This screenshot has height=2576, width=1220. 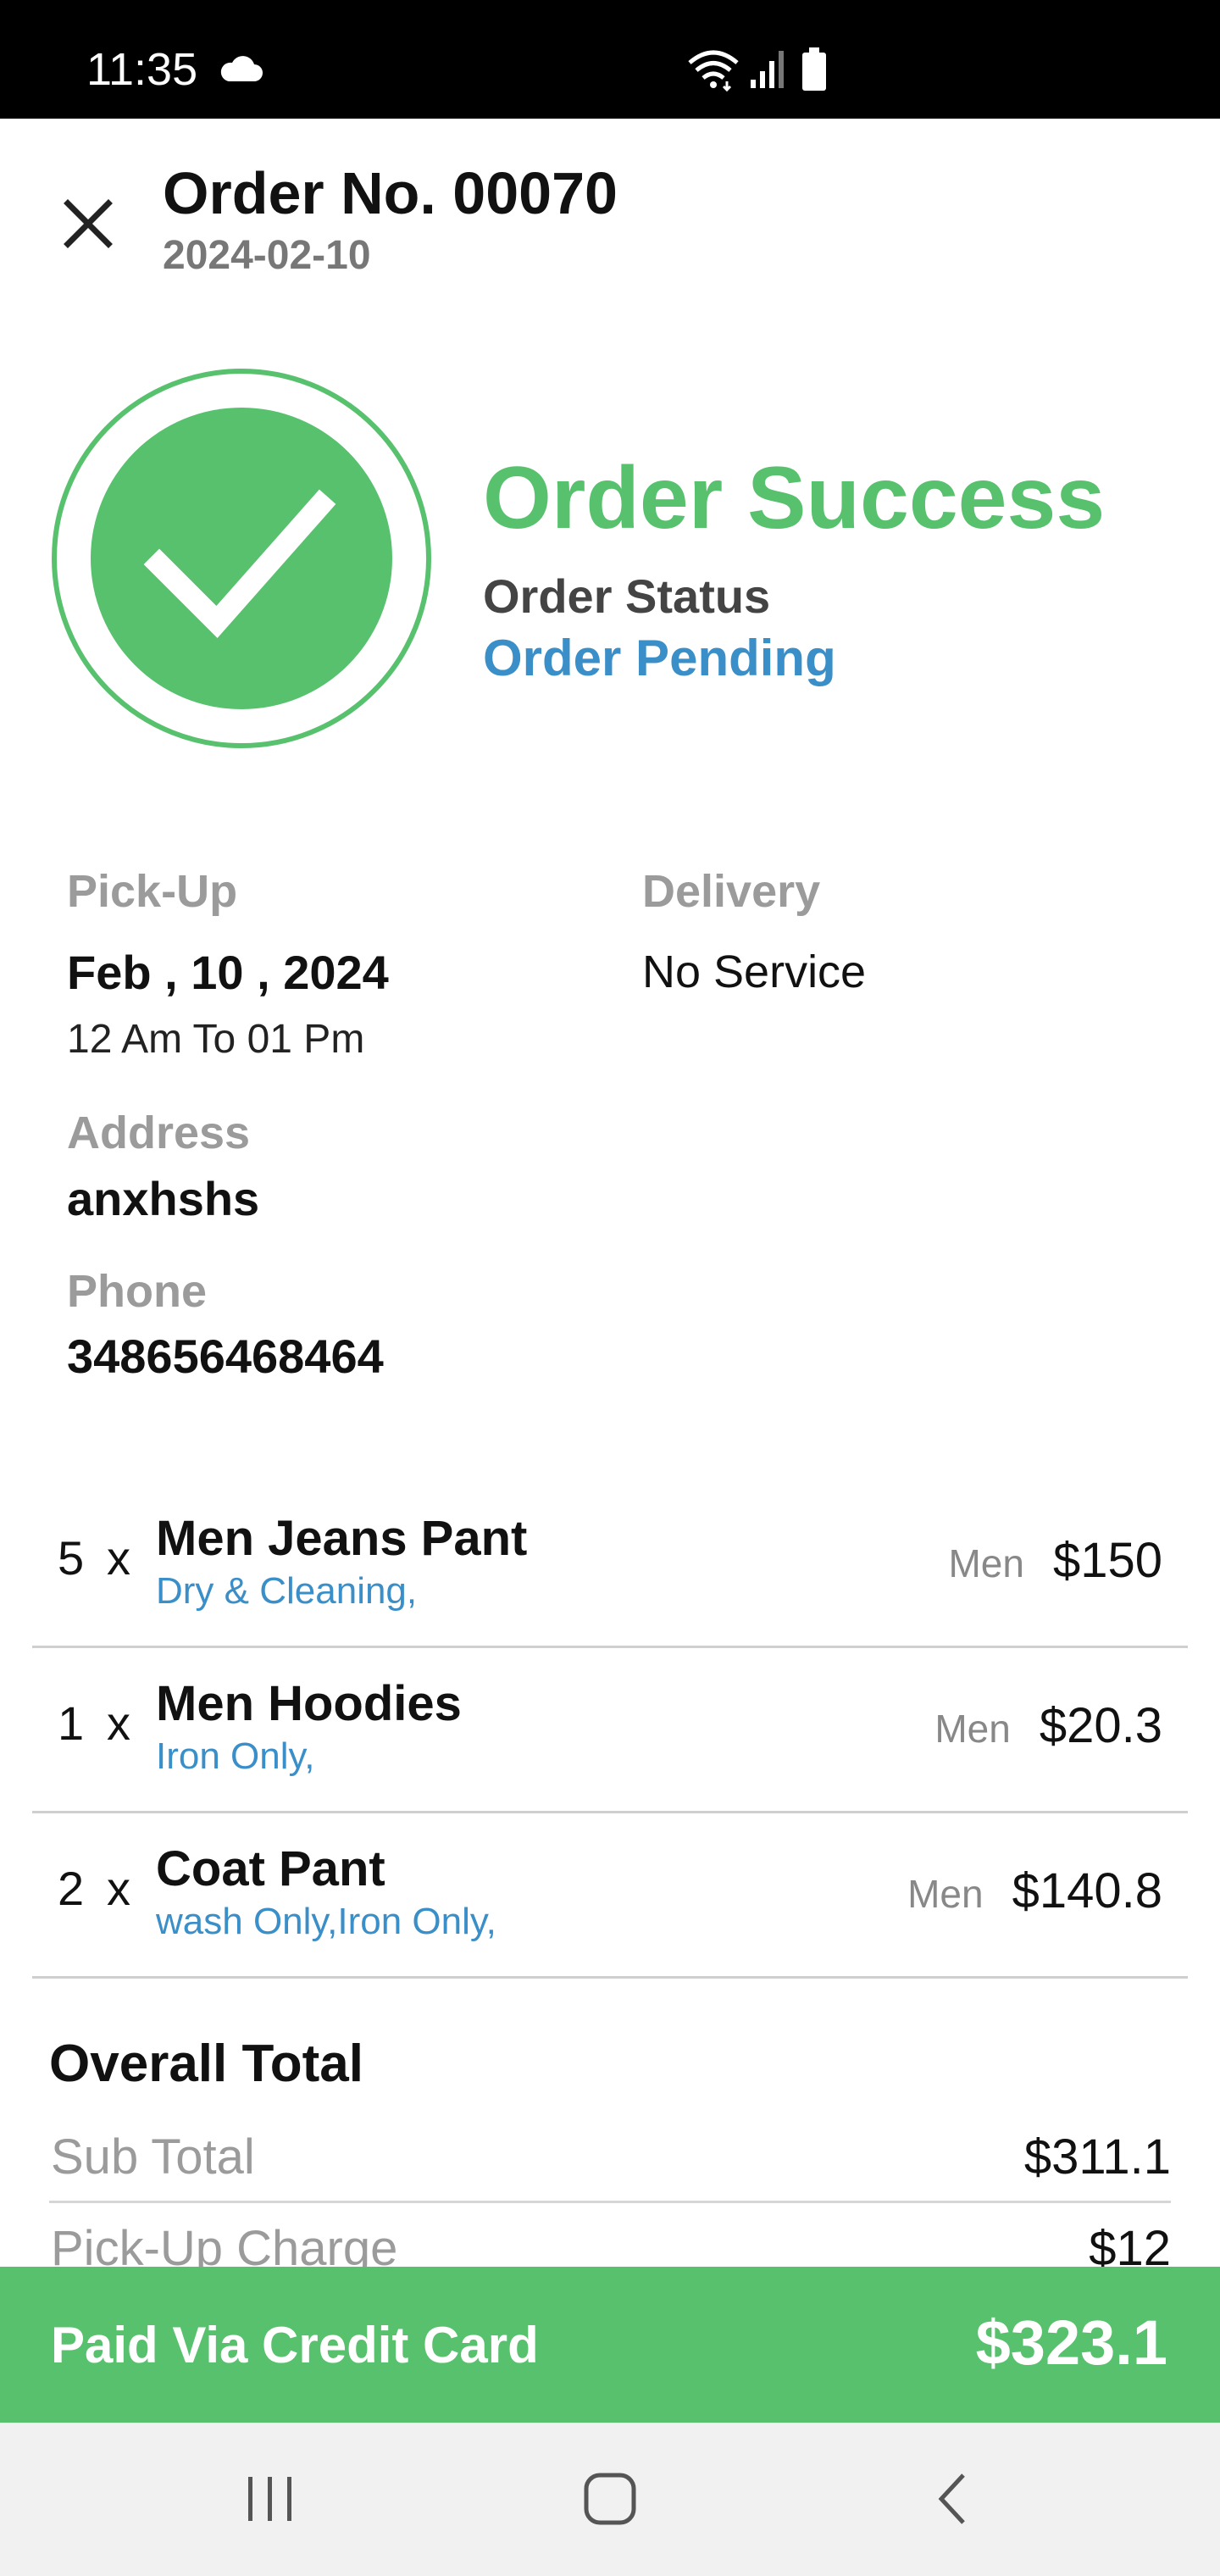 What do you see at coordinates (627, 596) in the screenshot?
I see `order-status-label: Order Status` at bounding box center [627, 596].